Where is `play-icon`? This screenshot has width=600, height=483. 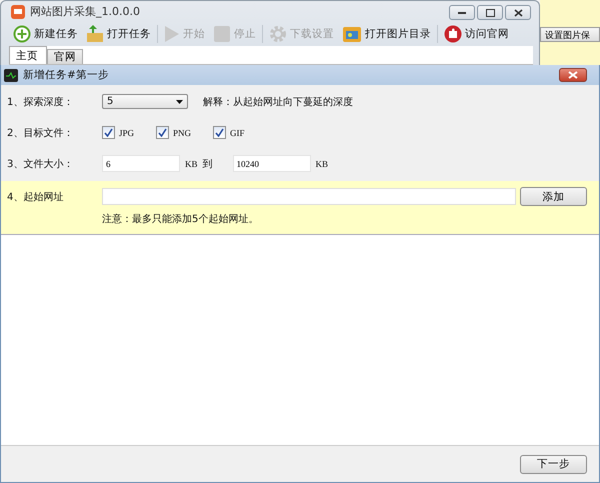 play-icon is located at coordinates (172, 34).